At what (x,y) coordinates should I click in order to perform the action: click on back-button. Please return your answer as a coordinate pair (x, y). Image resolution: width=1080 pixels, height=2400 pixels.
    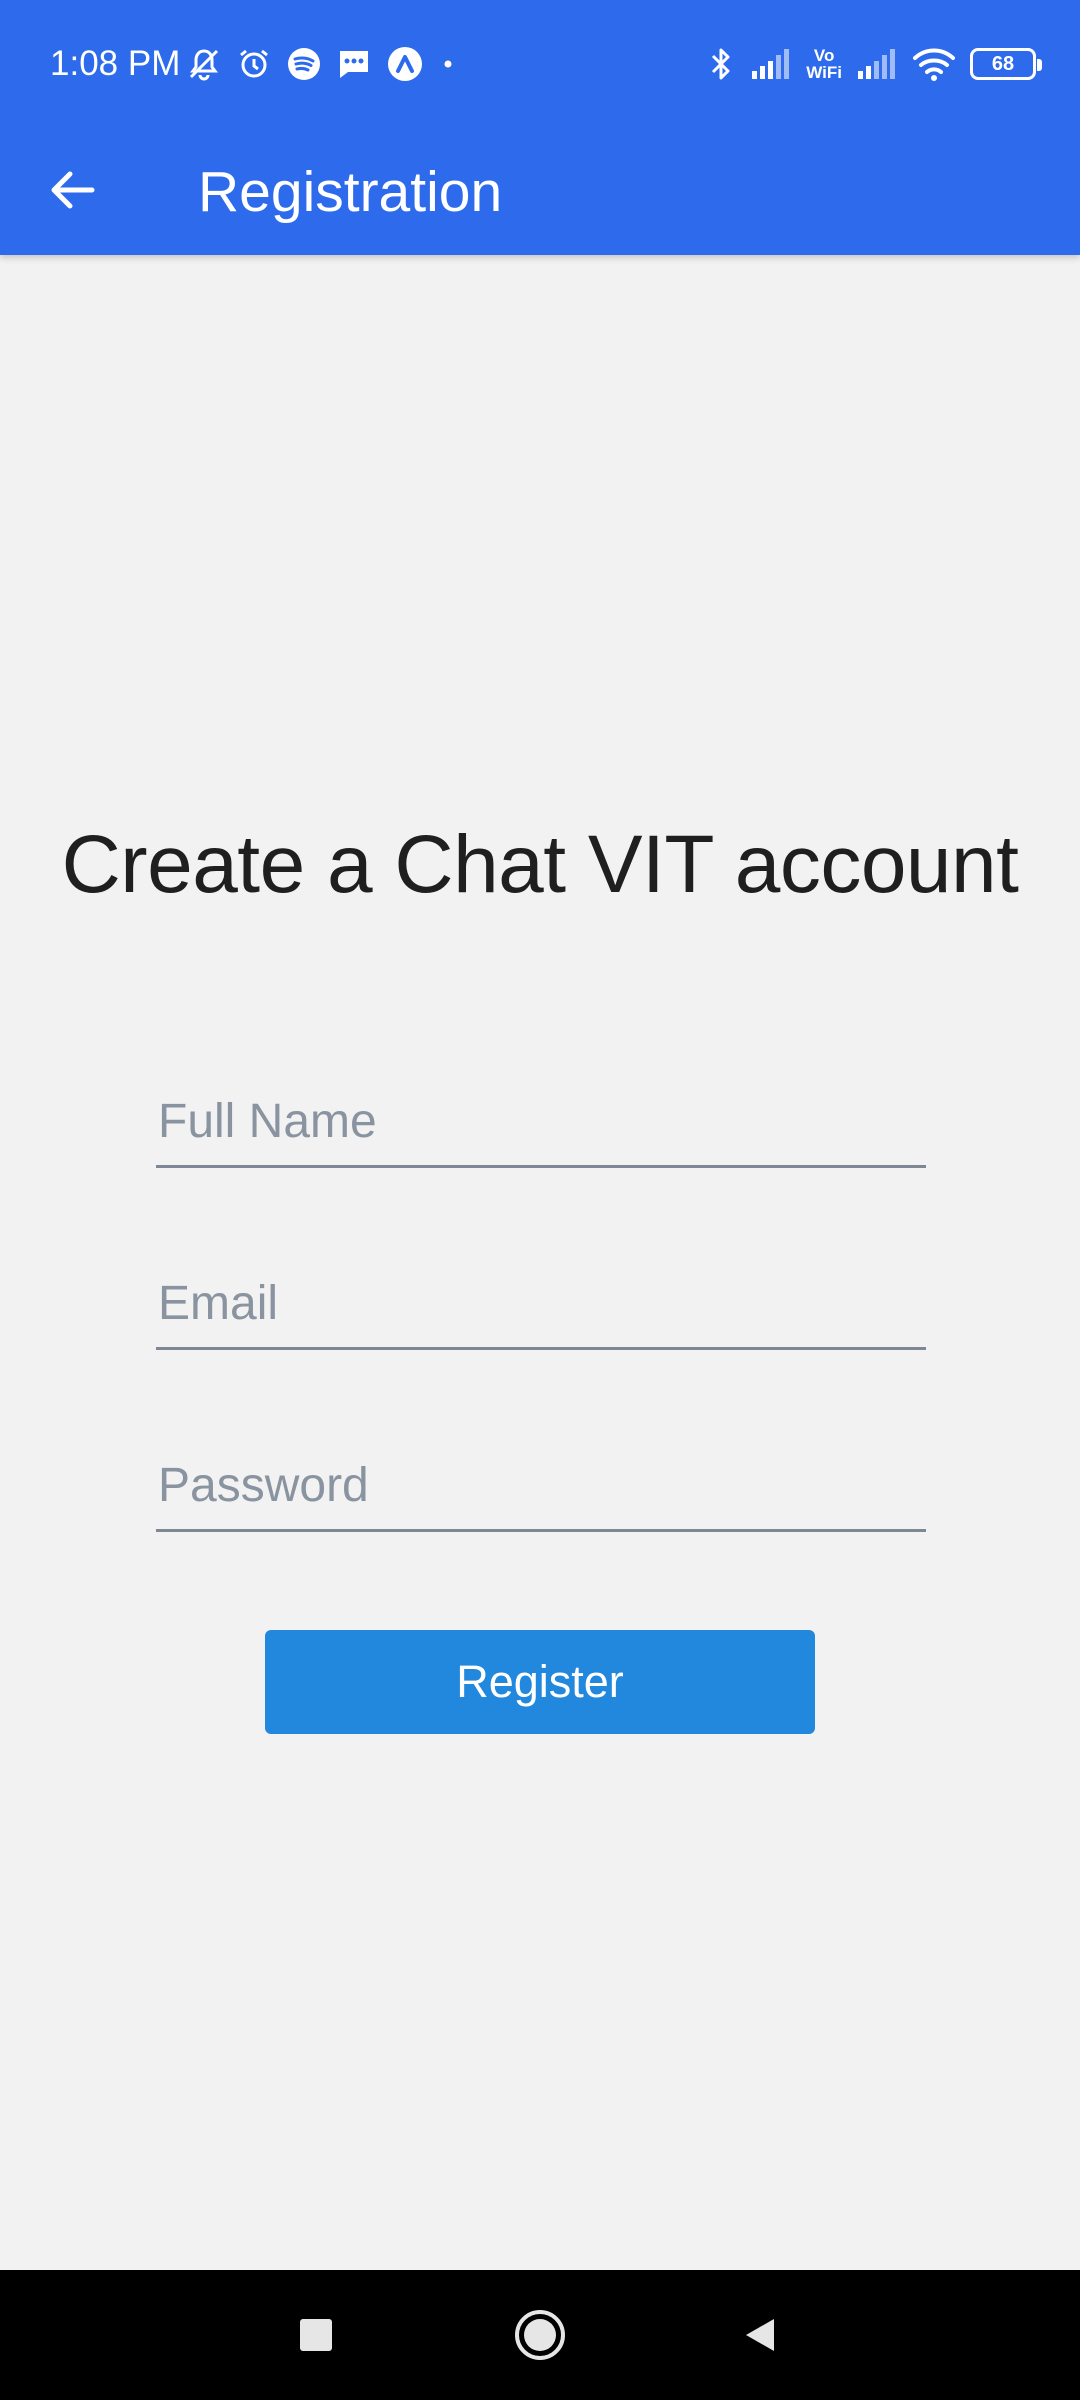
    Looking at the image, I should click on (72, 190).